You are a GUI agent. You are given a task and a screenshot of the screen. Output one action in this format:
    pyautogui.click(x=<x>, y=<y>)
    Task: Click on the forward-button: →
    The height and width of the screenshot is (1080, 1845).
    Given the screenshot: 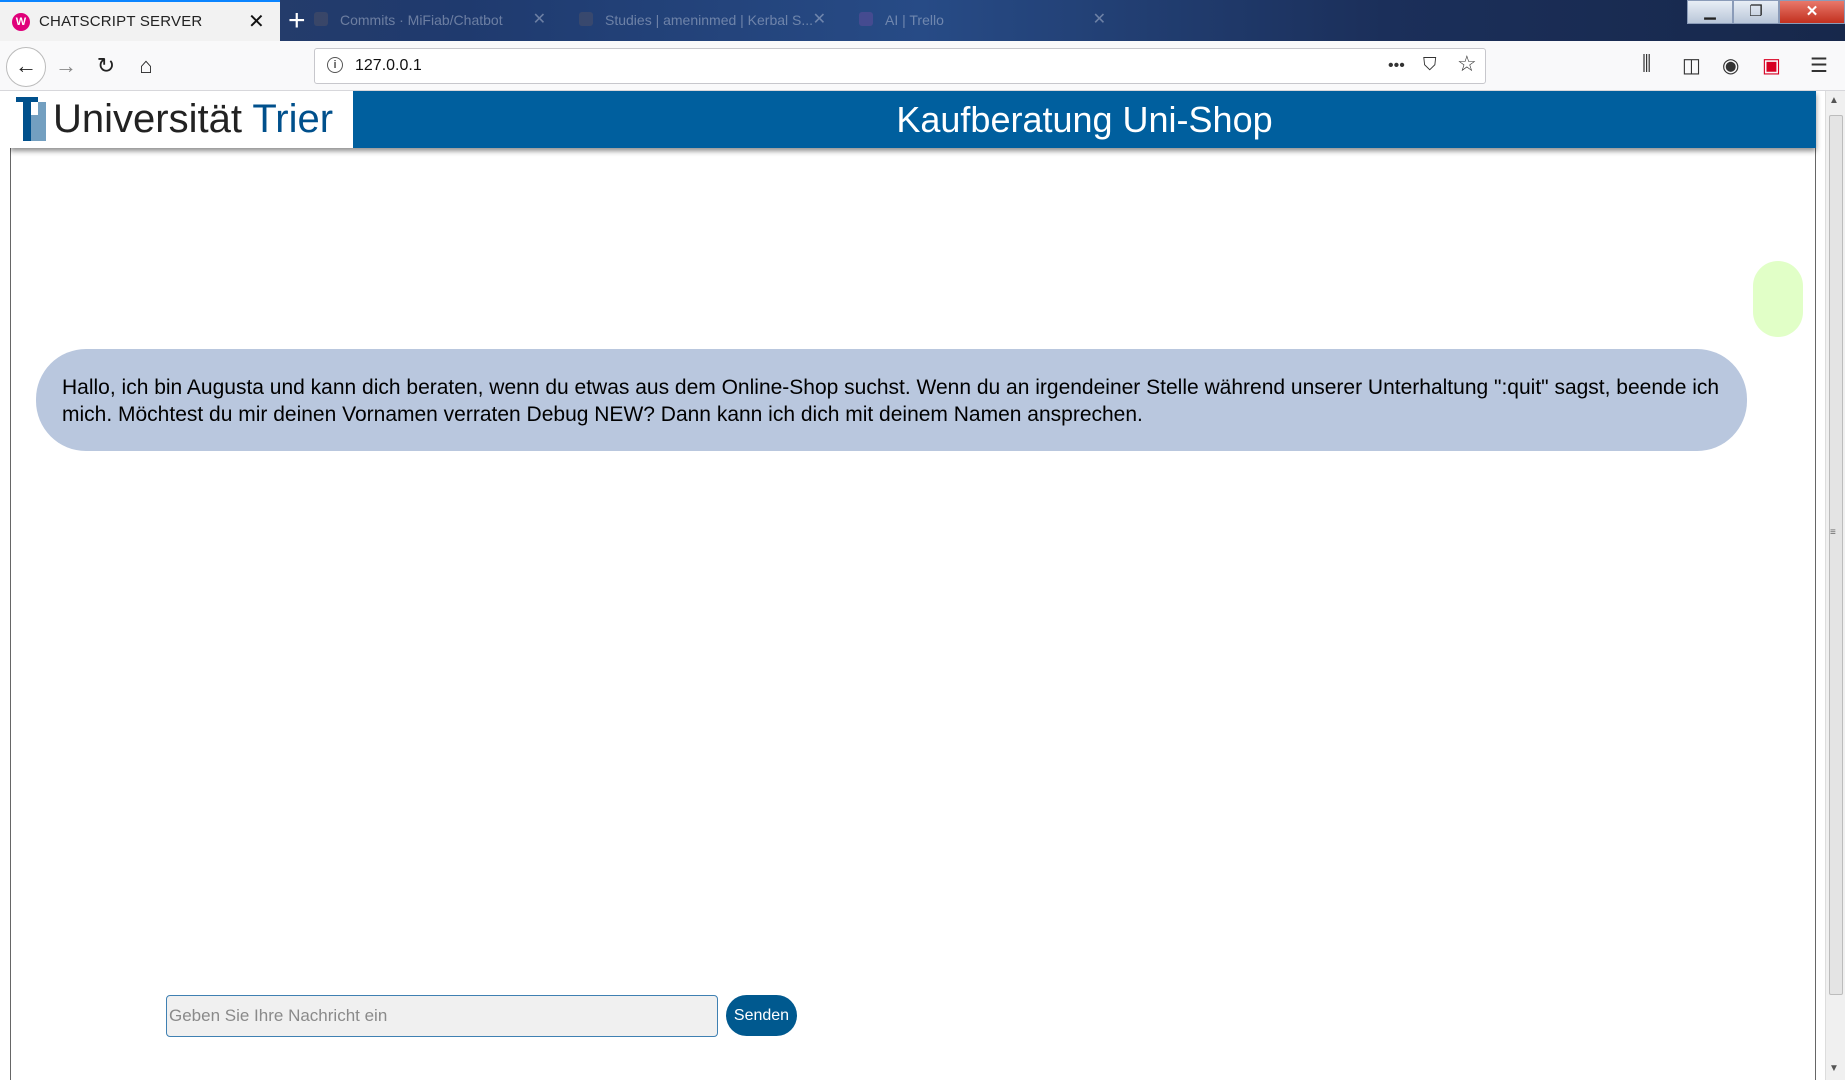 What is the action you would take?
    pyautogui.click(x=66, y=66)
    